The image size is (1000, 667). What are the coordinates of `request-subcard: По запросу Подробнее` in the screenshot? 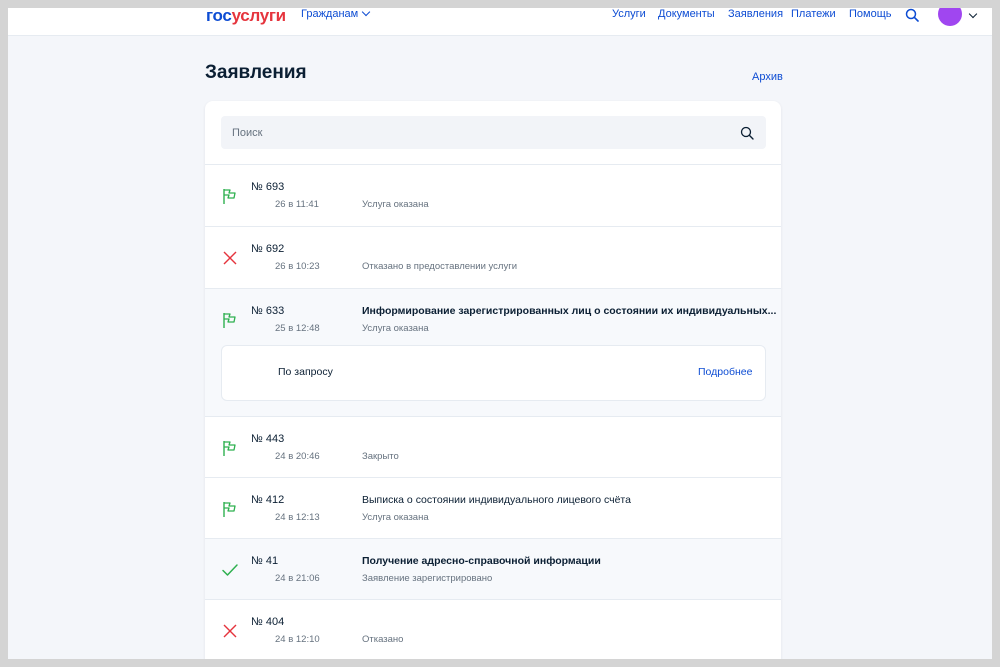 It's located at (493, 373).